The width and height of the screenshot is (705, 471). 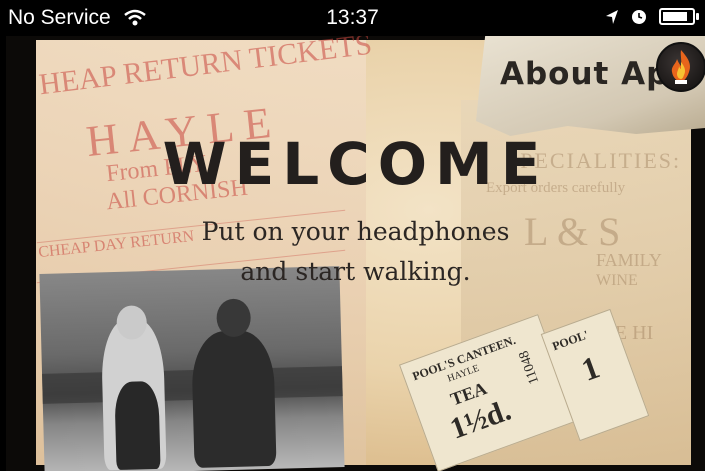 What do you see at coordinates (639, 16) in the screenshot?
I see `alarm-icon` at bounding box center [639, 16].